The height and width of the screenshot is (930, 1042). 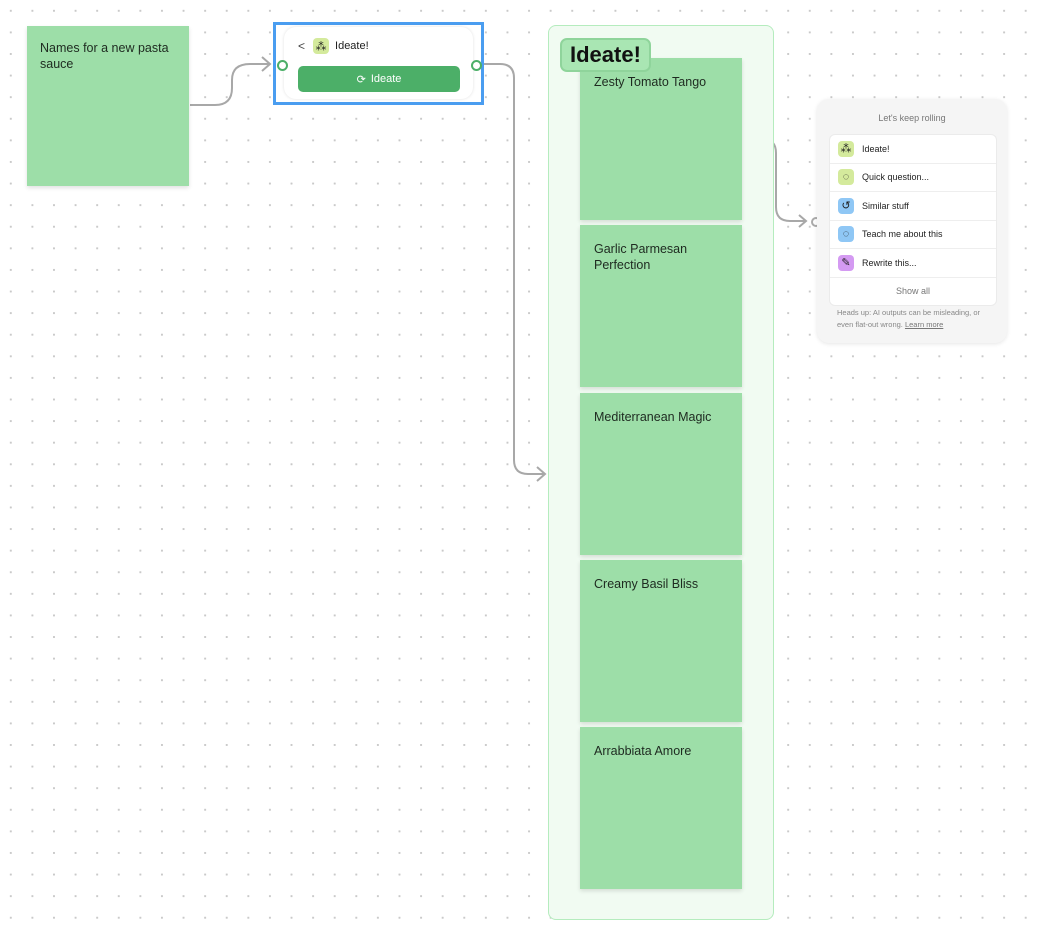 What do you see at coordinates (511, 269) in the screenshot?
I see `connector-node-to-group` at bounding box center [511, 269].